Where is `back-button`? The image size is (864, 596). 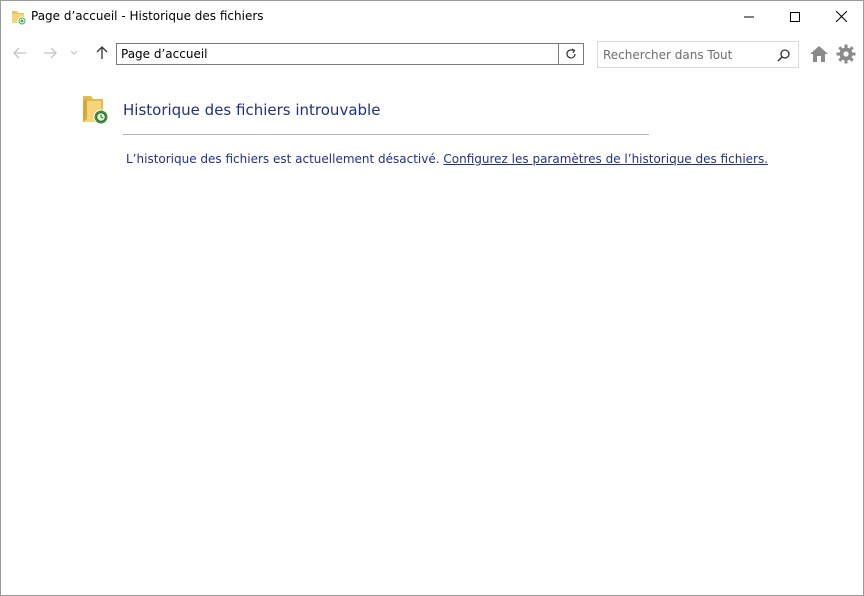
back-button is located at coordinates (20, 53).